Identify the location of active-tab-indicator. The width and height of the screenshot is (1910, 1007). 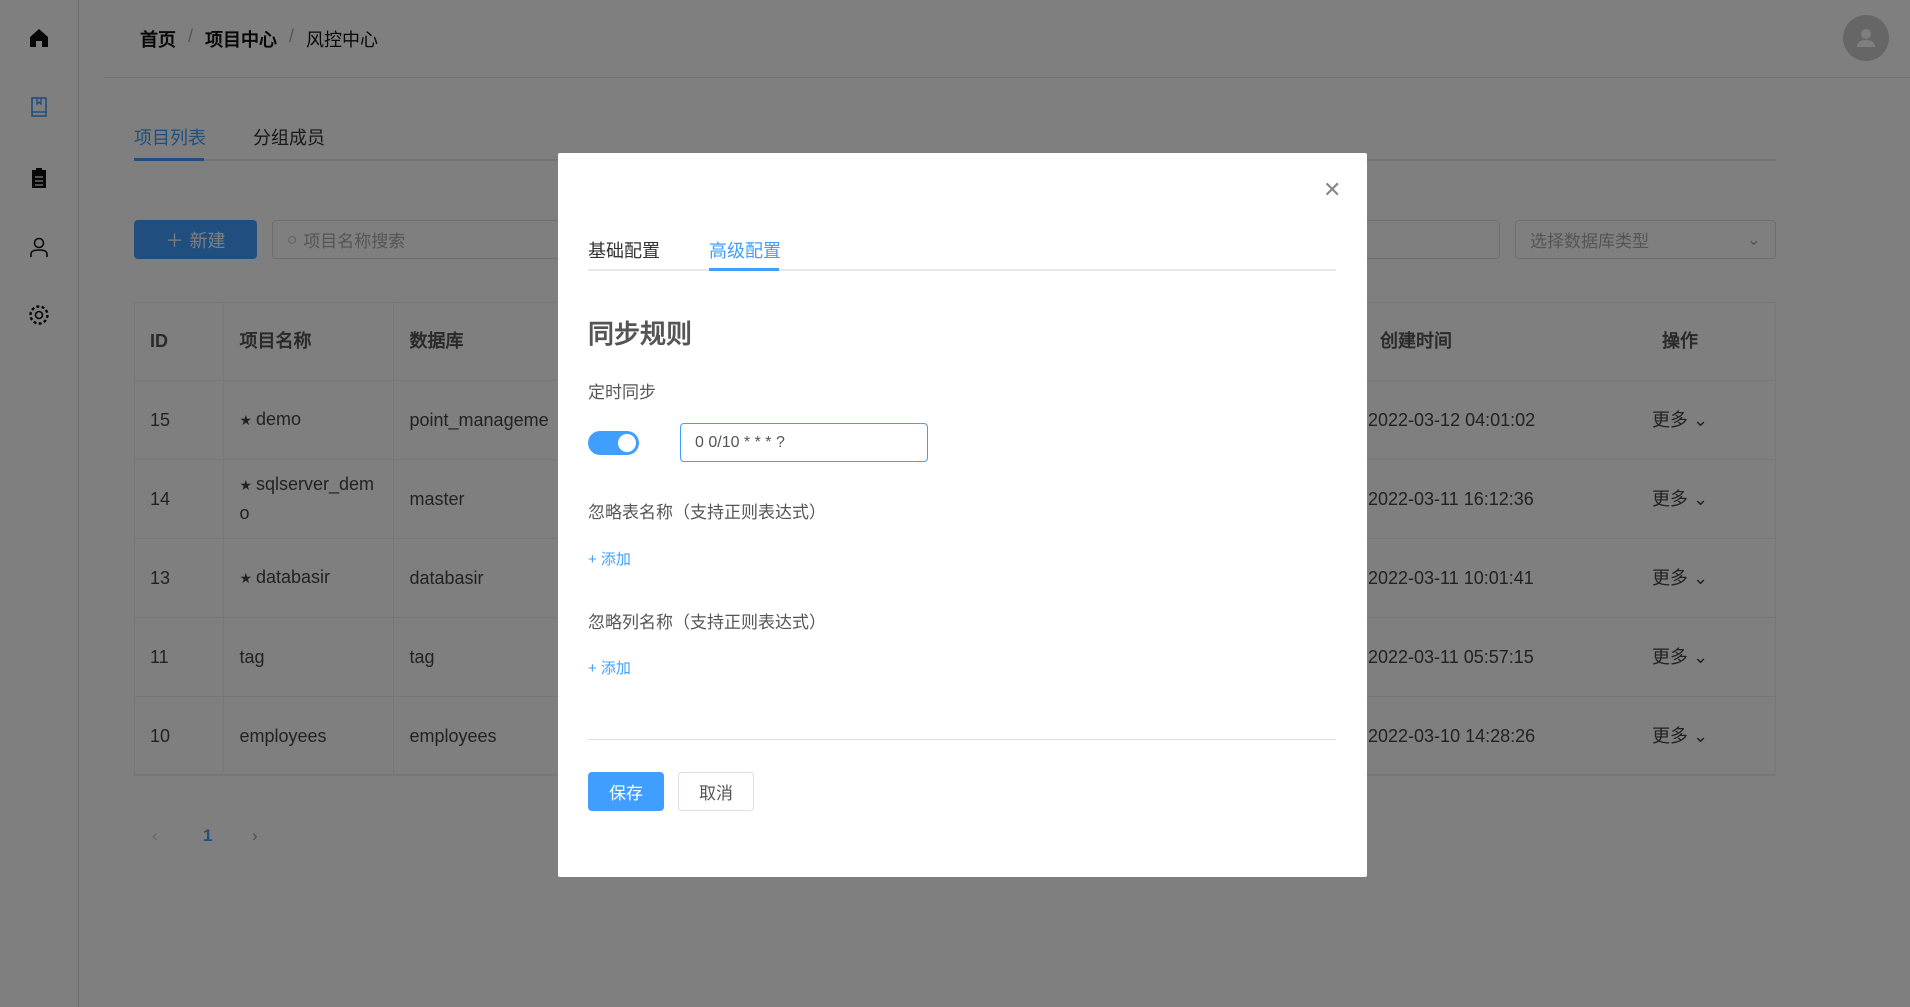
(744, 269).